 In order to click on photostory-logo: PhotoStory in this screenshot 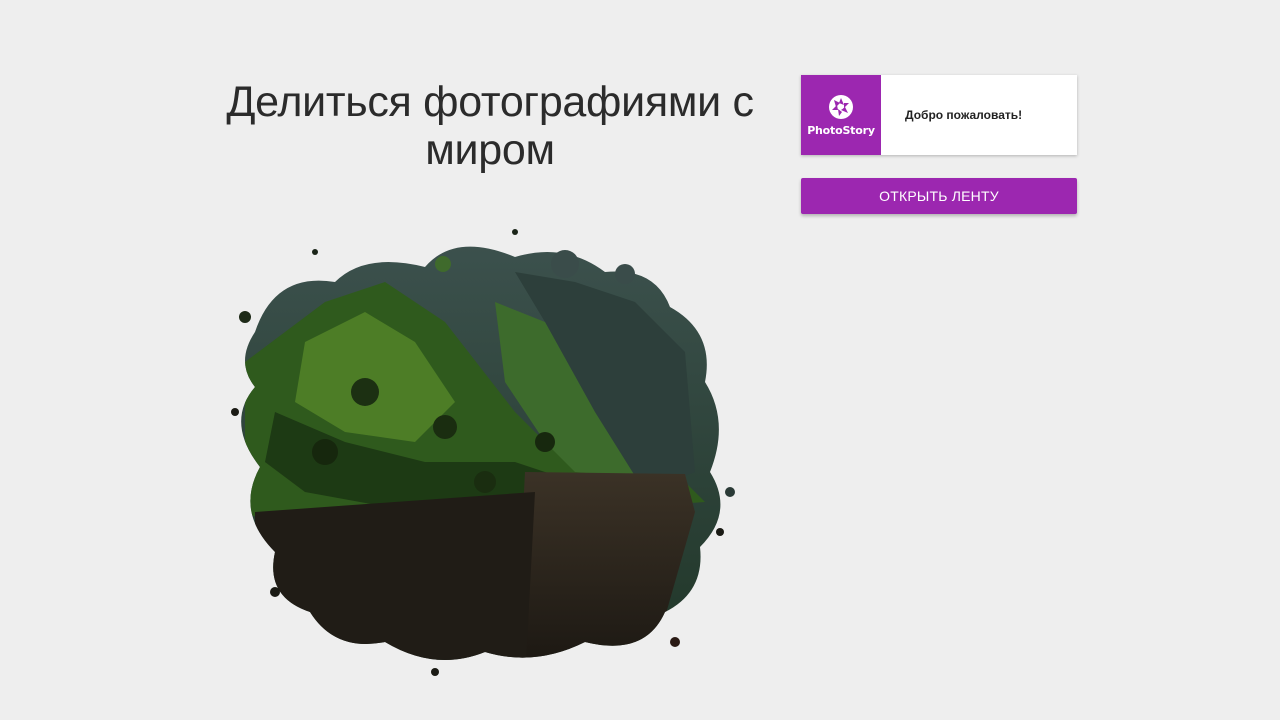, I will do `click(841, 115)`.